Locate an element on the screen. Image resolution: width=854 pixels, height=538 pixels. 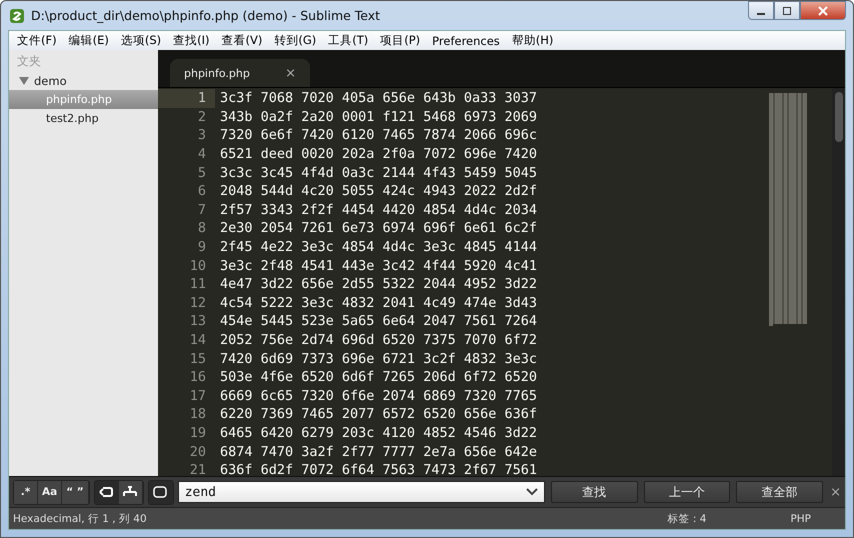
maximize-button is located at coordinates (787, 10).